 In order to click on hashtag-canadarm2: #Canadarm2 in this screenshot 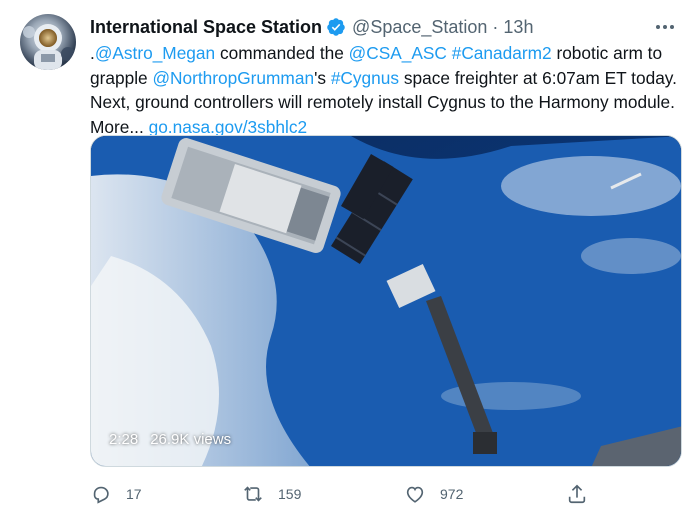, I will do `click(502, 53)`.